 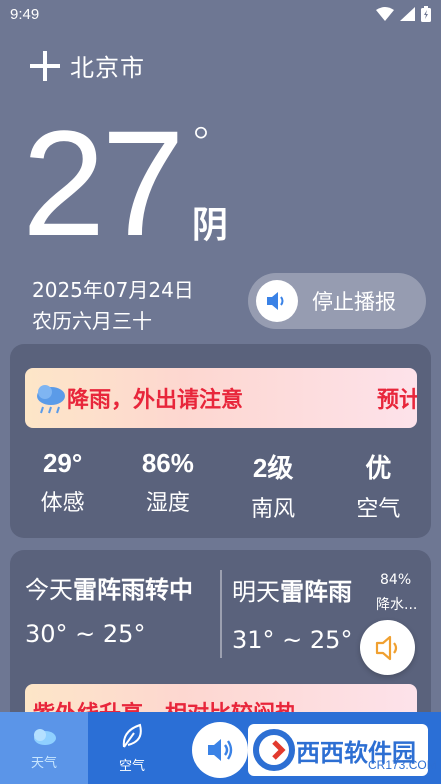 I want to click on nav-weather: 天气, so click(x=44, y=748).